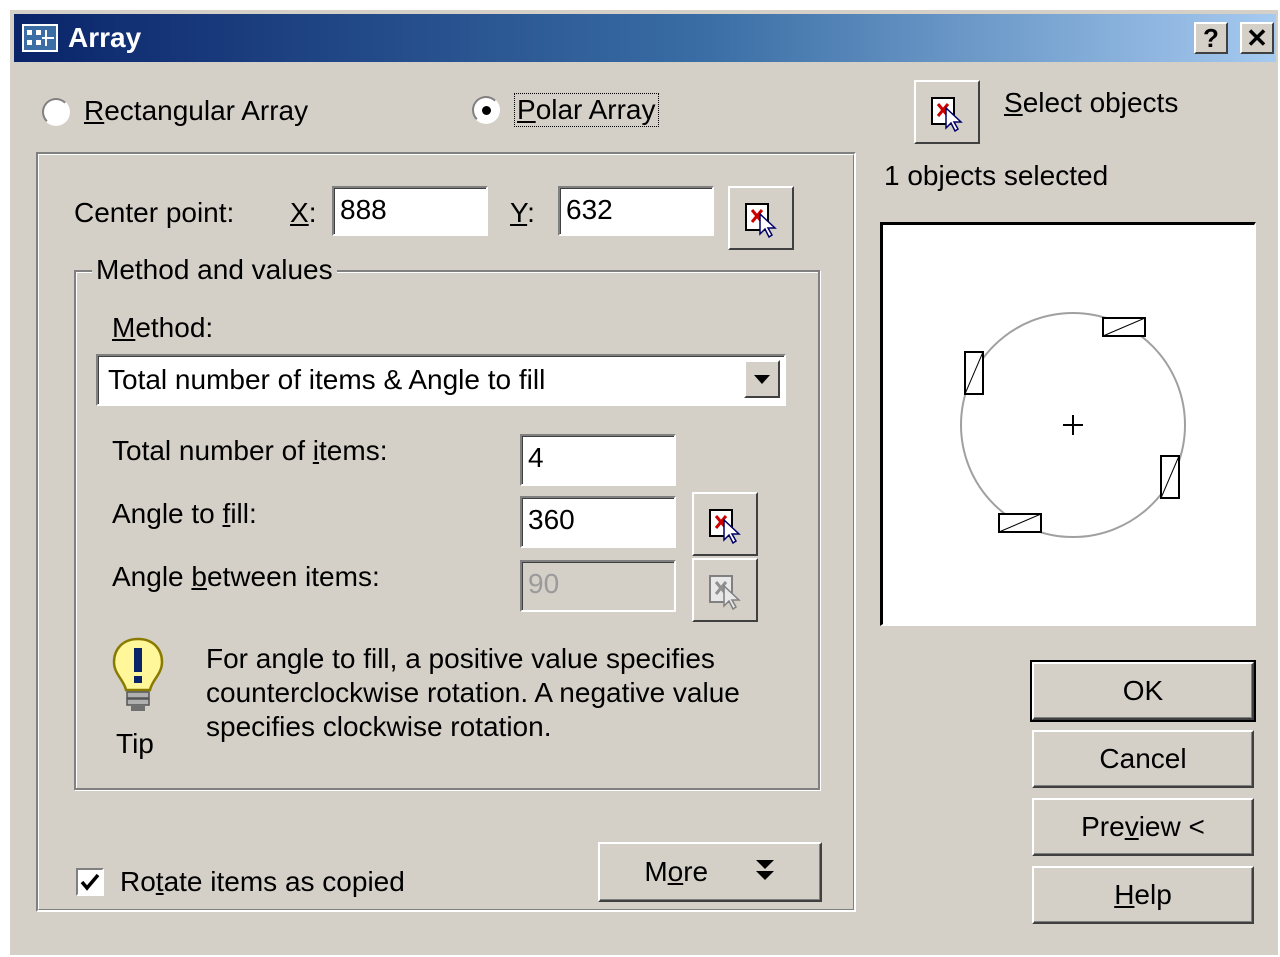  I want to click on tip-label: Tip, so click(135, 743).